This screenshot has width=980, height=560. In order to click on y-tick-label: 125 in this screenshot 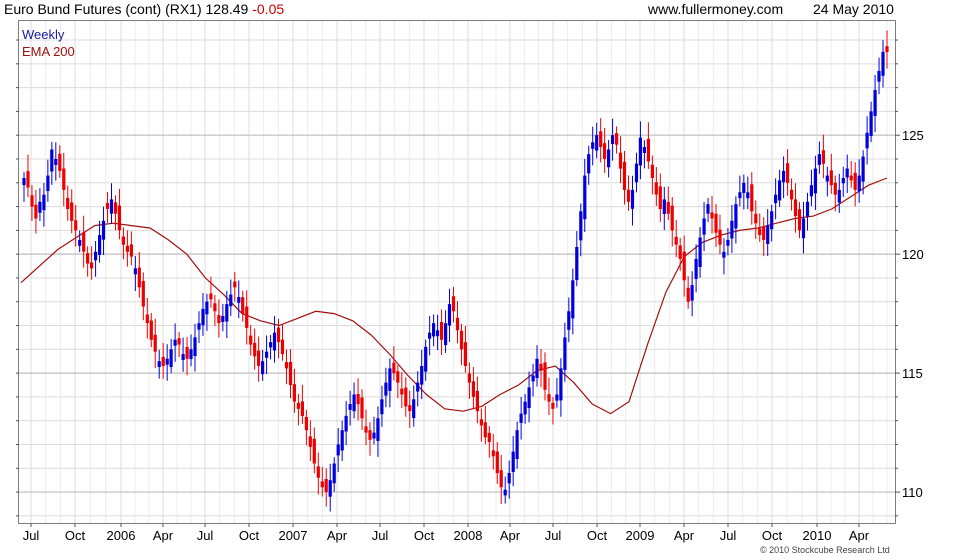, I will do `click(913, 135)`.